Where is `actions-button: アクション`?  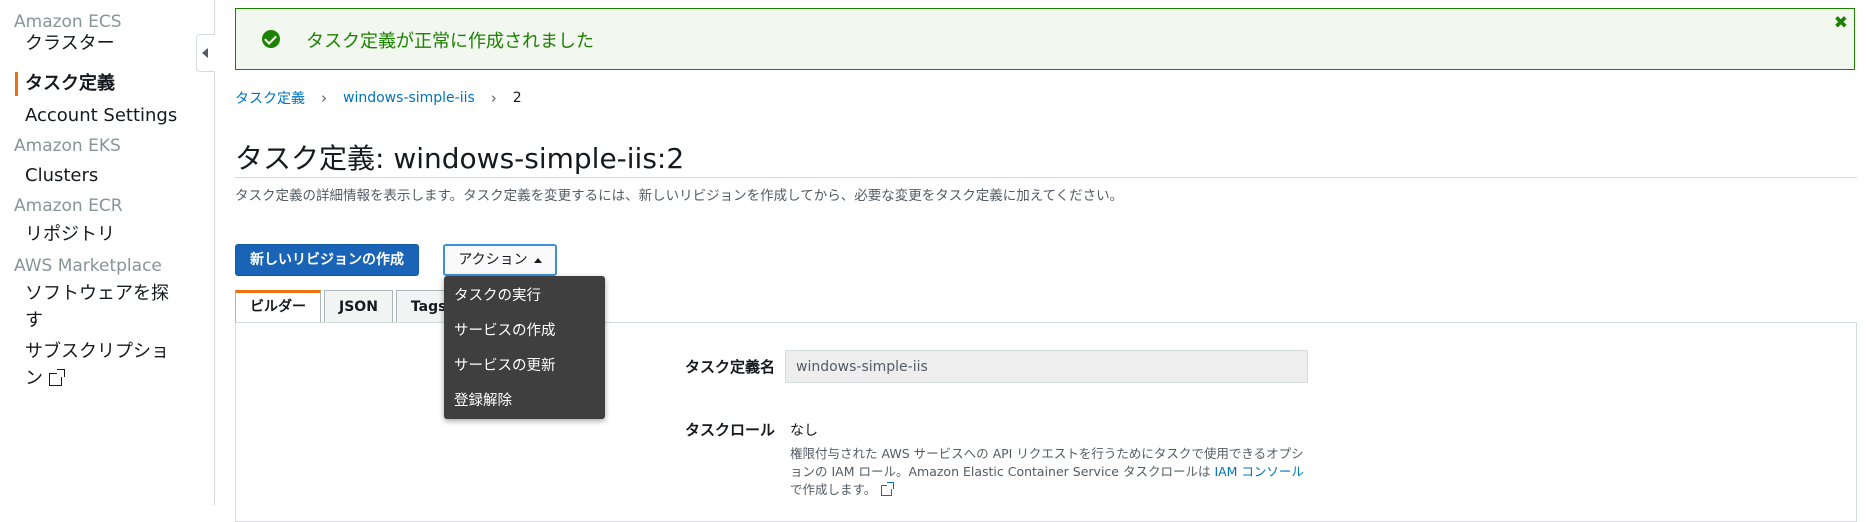
actions-button: アクション is located at coordinates (500, 260).